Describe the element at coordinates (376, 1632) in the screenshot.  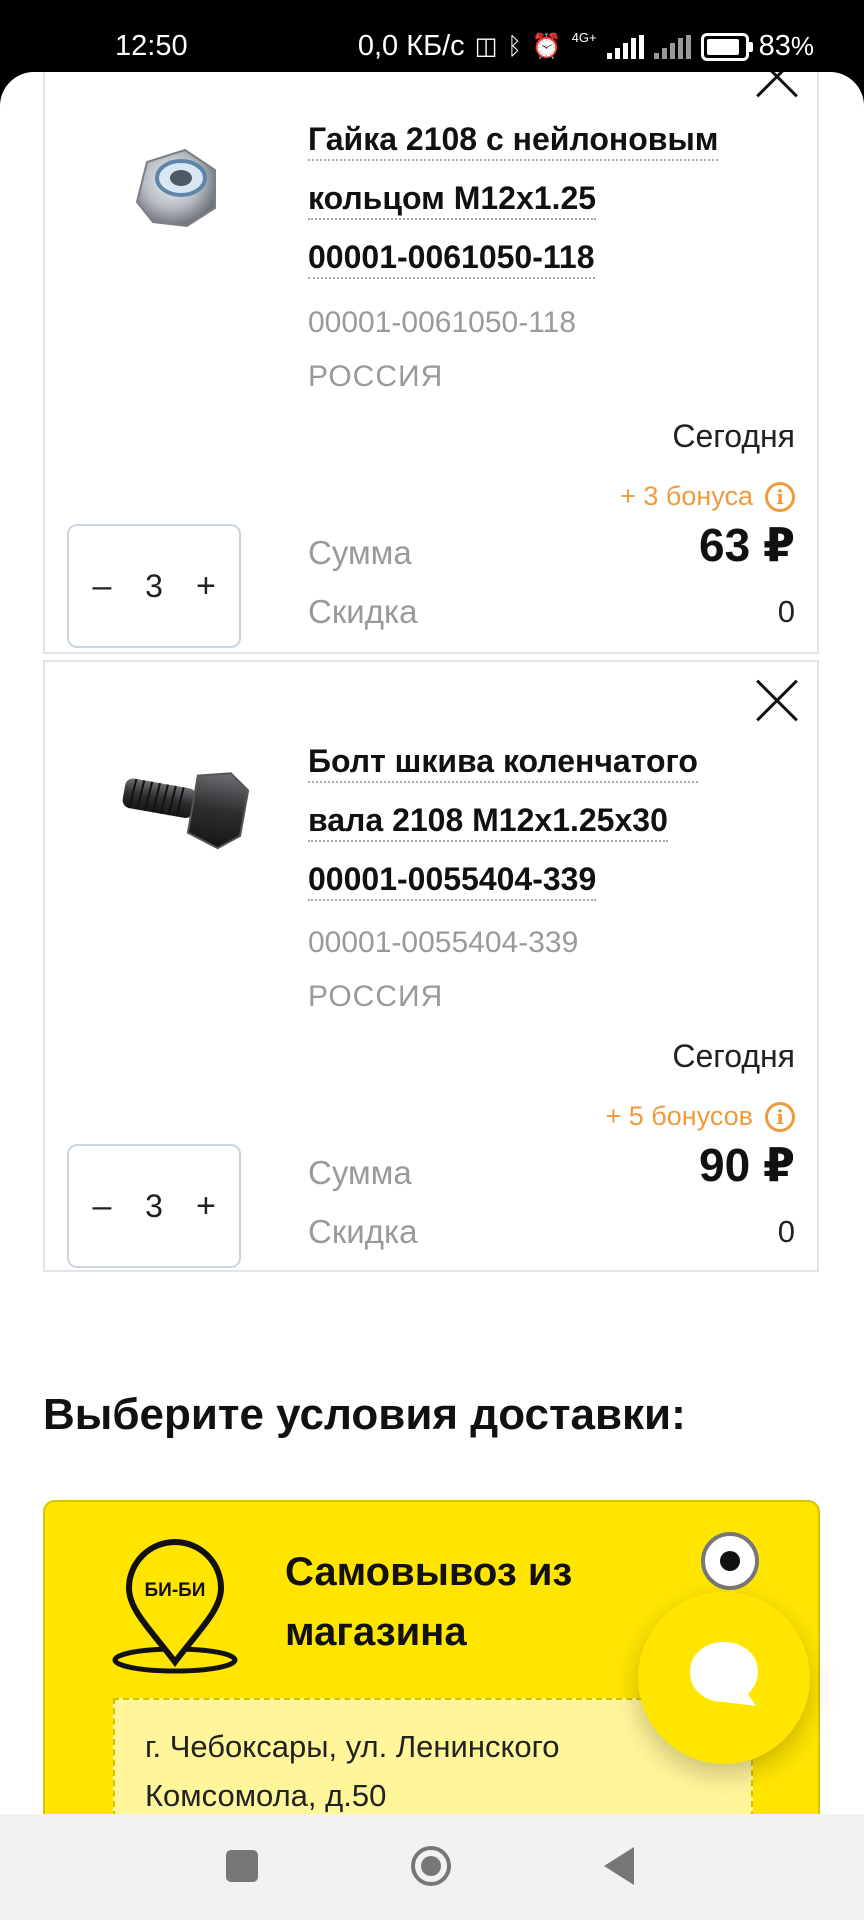
I see `delivery-option-title-line: магазина` at that location.